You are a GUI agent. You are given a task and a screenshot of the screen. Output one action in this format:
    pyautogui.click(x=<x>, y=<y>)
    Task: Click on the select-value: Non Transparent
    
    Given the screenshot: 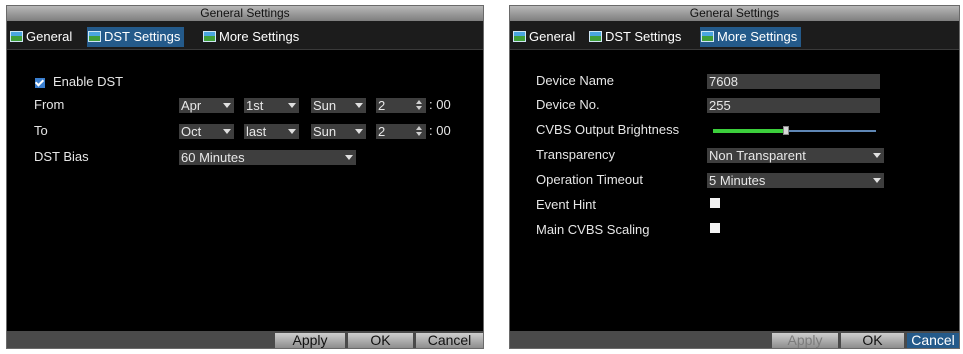 What is the action you would take?
    pyautogui.click(x=757, y=155)
    